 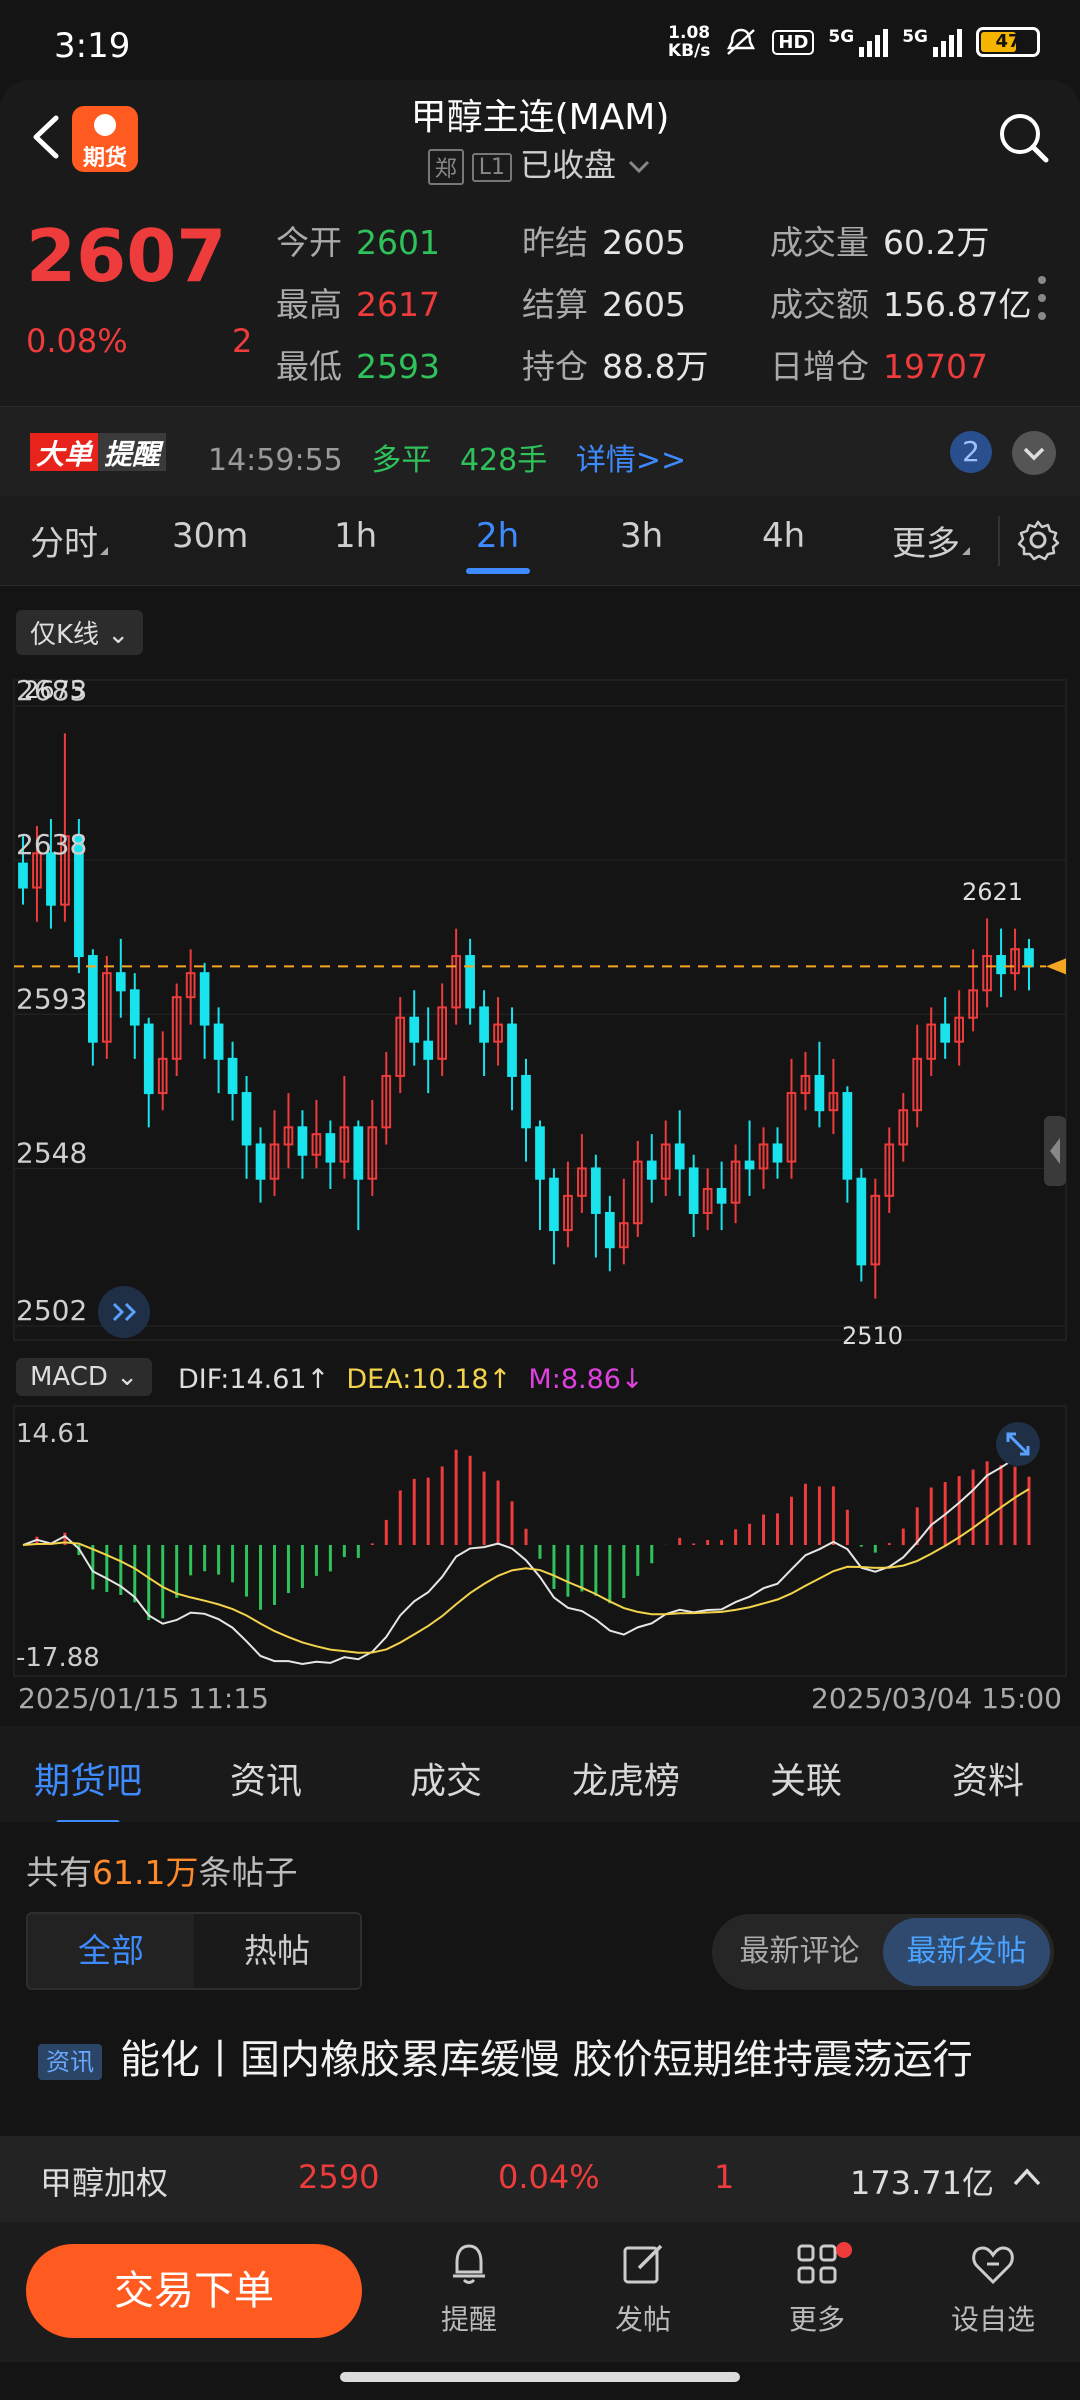 What do you see at coordinates (643, 2288) in the screenshot?
I see `nav-post: 发帖` at bounding box center [643, 2288].